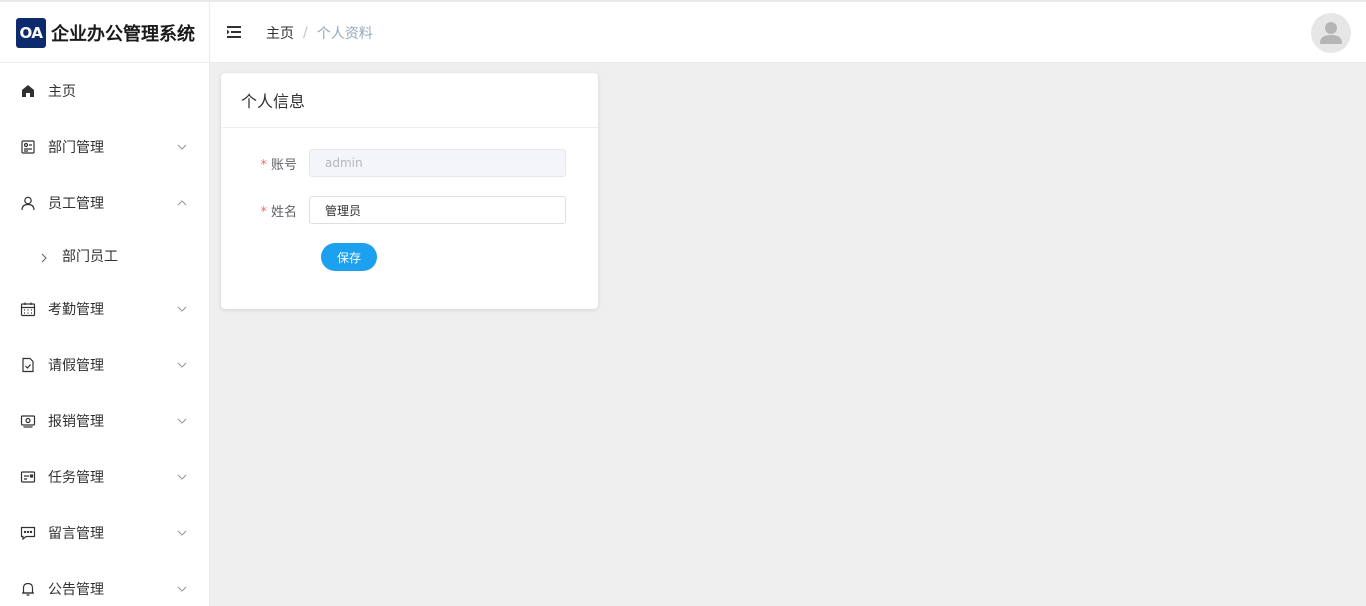 This screenshot has width=1366, height=606. I want to click on sidebar-item-message: 留言管理, so click(104, 533).